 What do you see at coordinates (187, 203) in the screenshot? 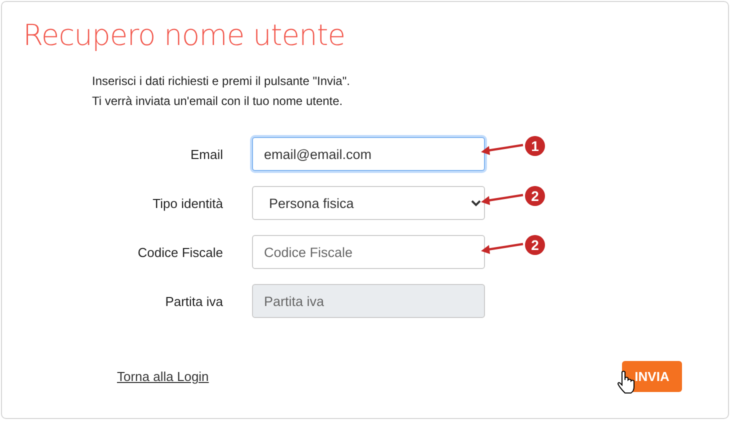
I see `field-label: Tipo identità` at bounding box center [187, 203].